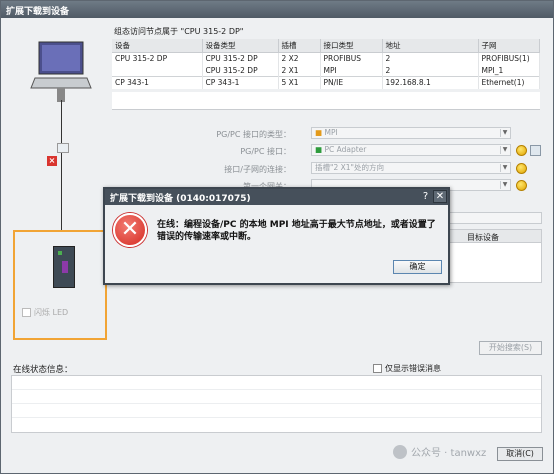  I want to click on diagnostics-icon, so click(535, 150).